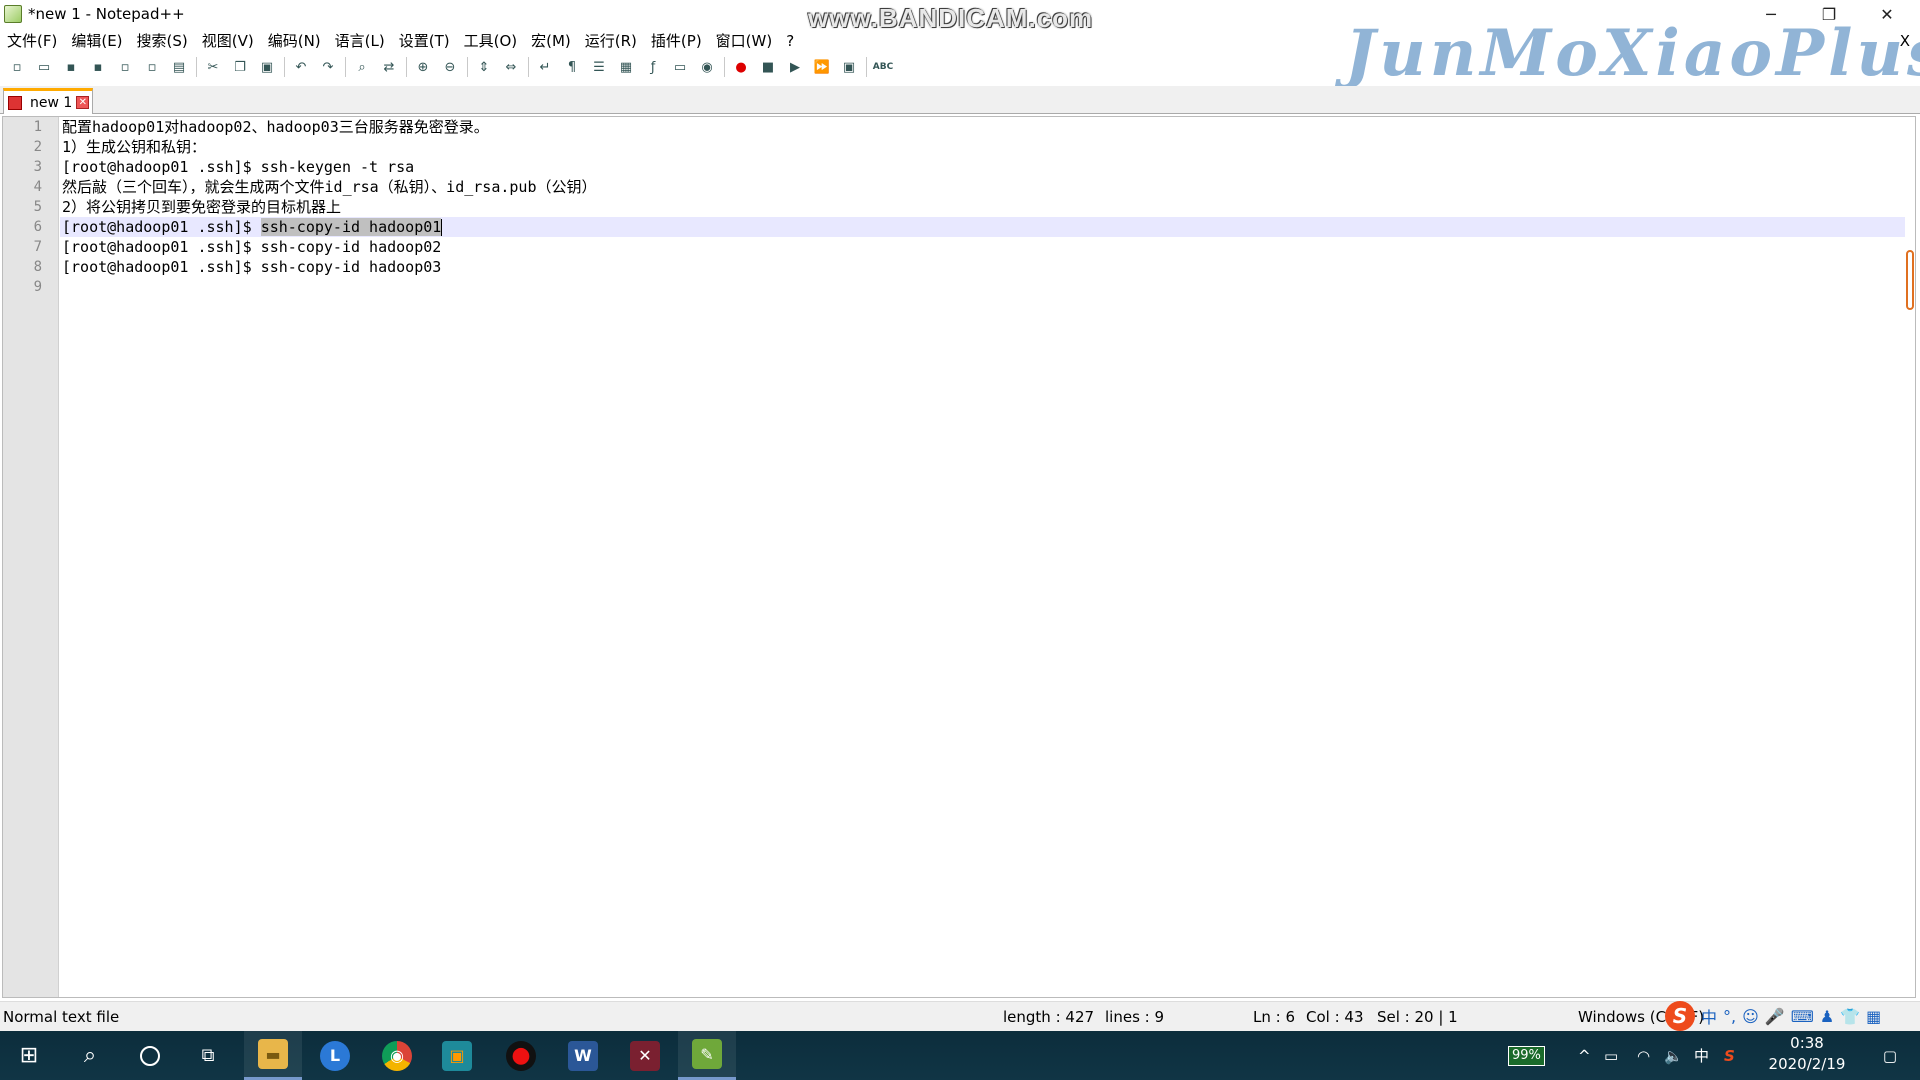  I want to click on clock-icon: L, so click(335, 1055).